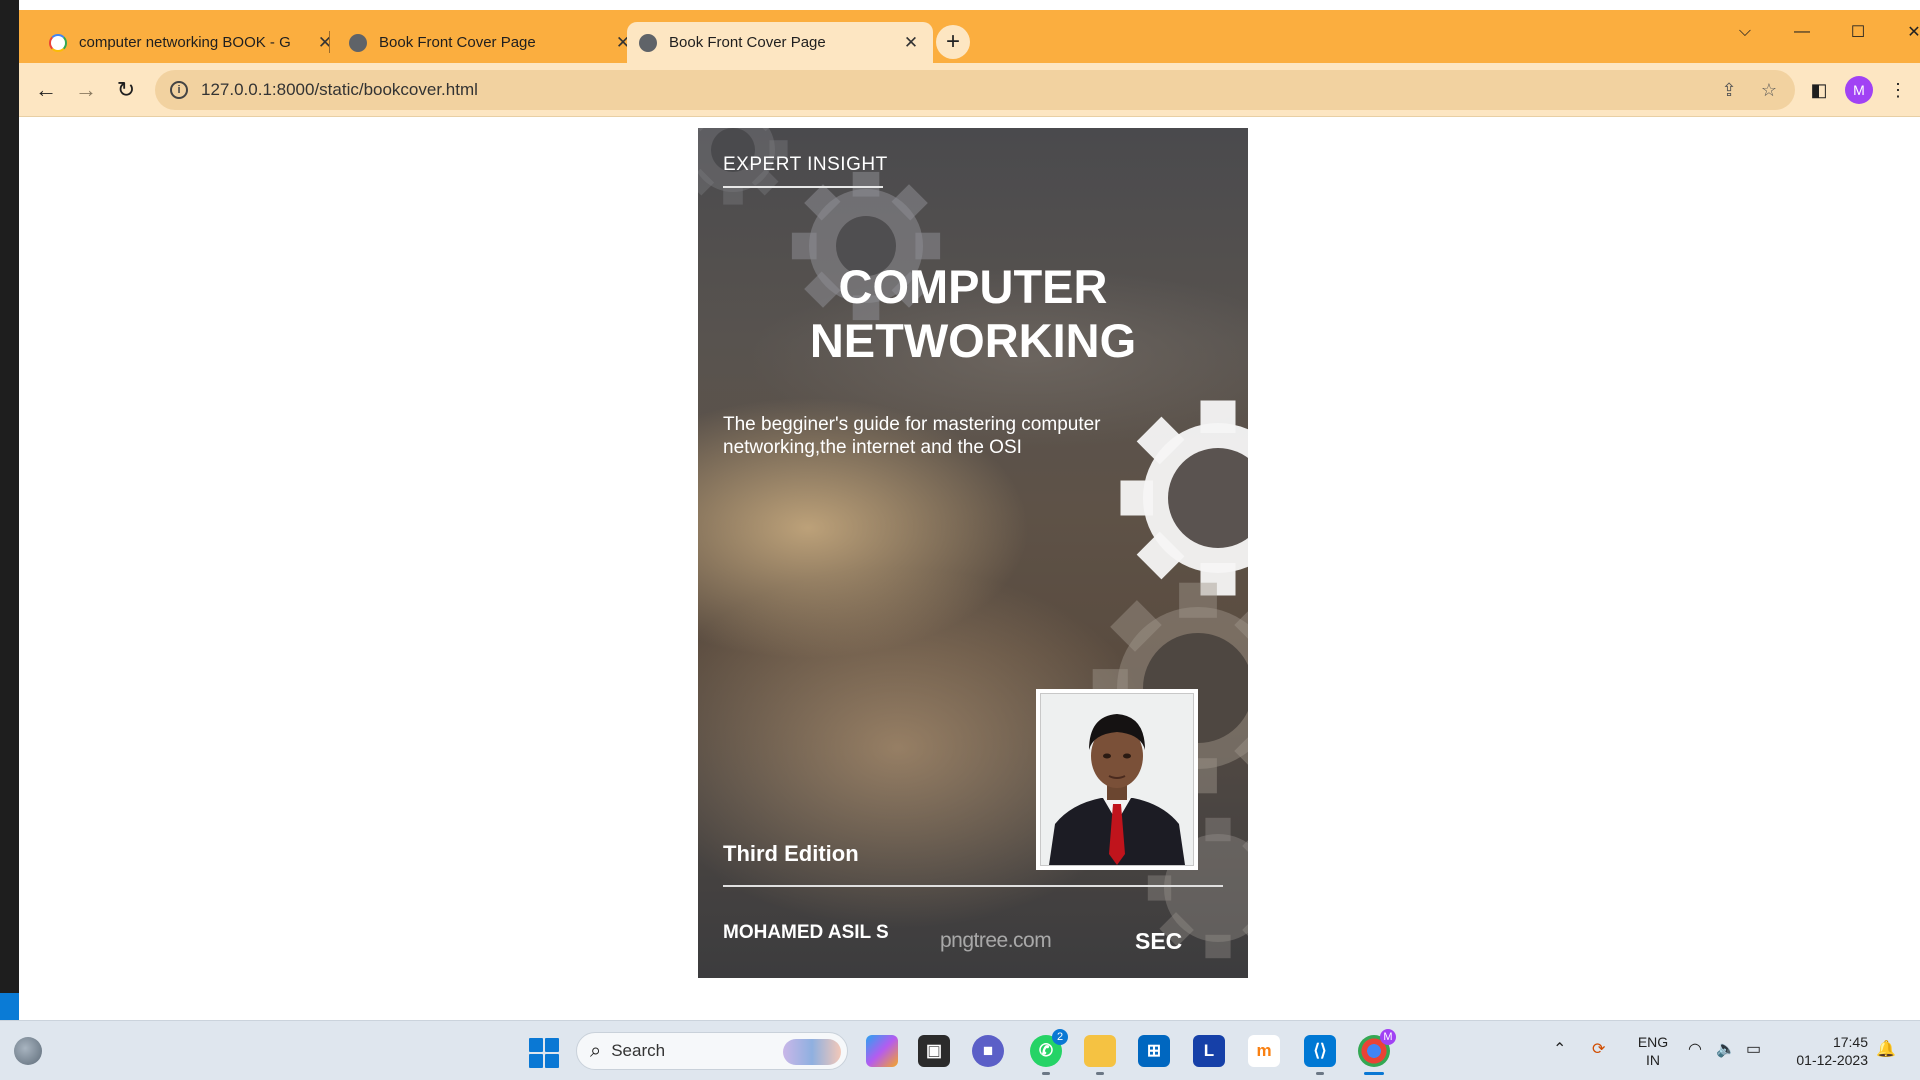 This screenshot has width=1920, height=1080. What do you see at coordinates (712, 1051) in the screenshot?
I see `taskbar-search-box: ⌕ Search` at bounding box center [712, 1051].